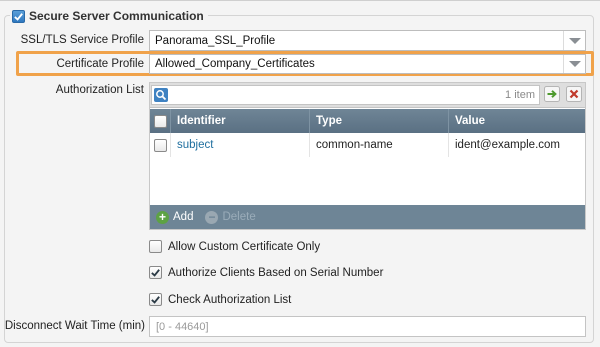  Describe the element at coordinates (215, 40) in the screenshot. I see `ssl-tls-profile-value: Panorama_SSL_Profile` at that location.